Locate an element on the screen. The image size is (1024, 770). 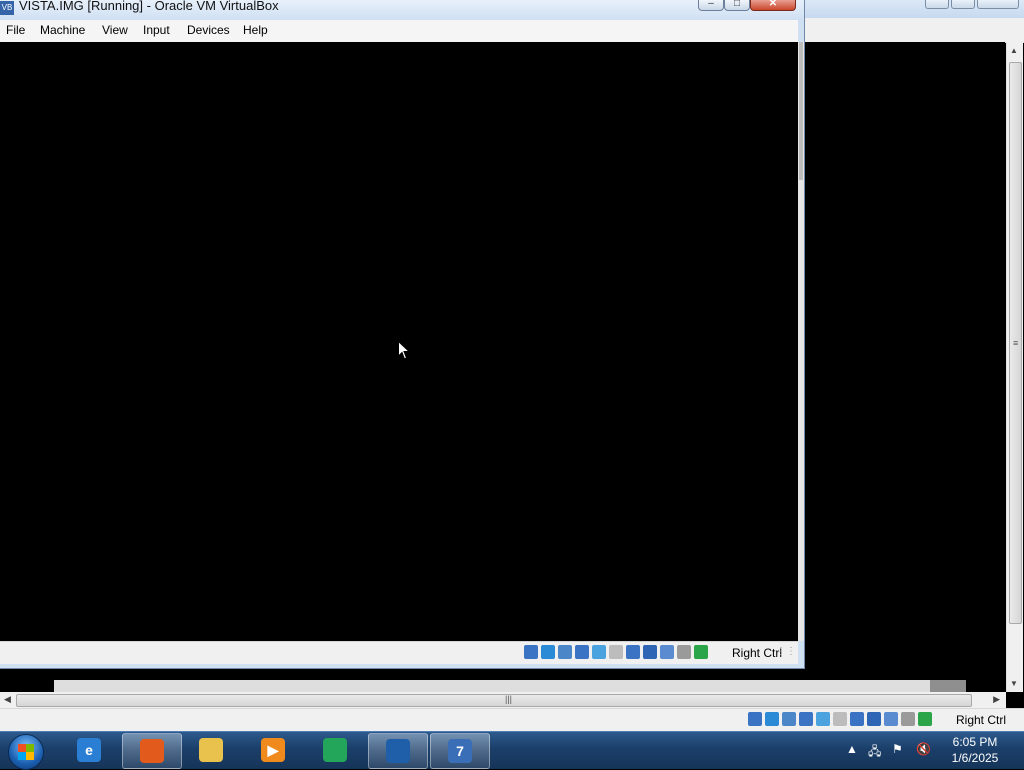
volume-muted-icon: 🔇 is located at coordinates (923, 749).